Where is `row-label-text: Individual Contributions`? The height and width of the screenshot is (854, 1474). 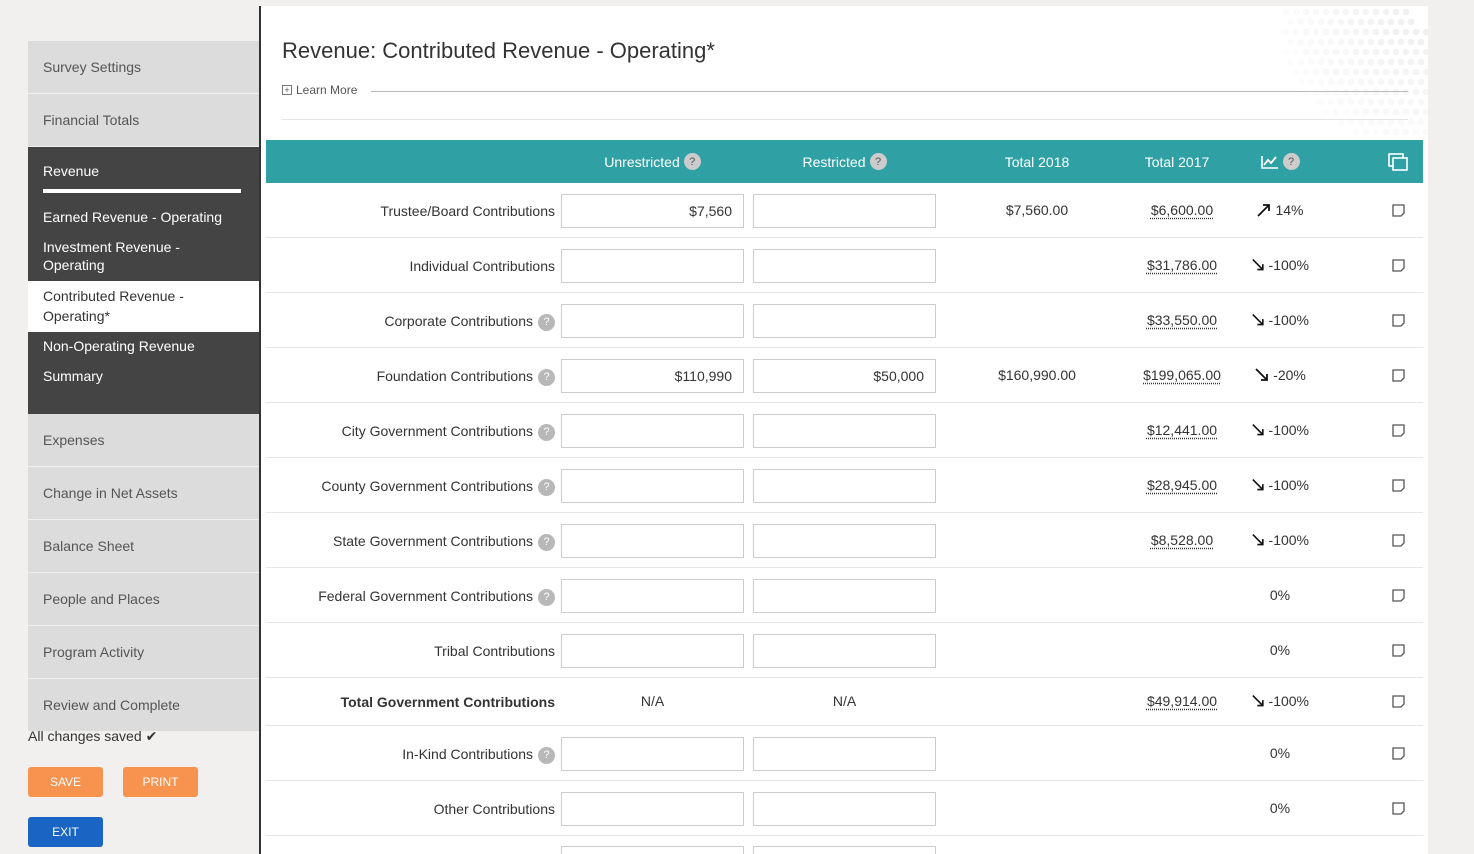 row-label-text: Individual Contributions is located at coordinates (482, 266).